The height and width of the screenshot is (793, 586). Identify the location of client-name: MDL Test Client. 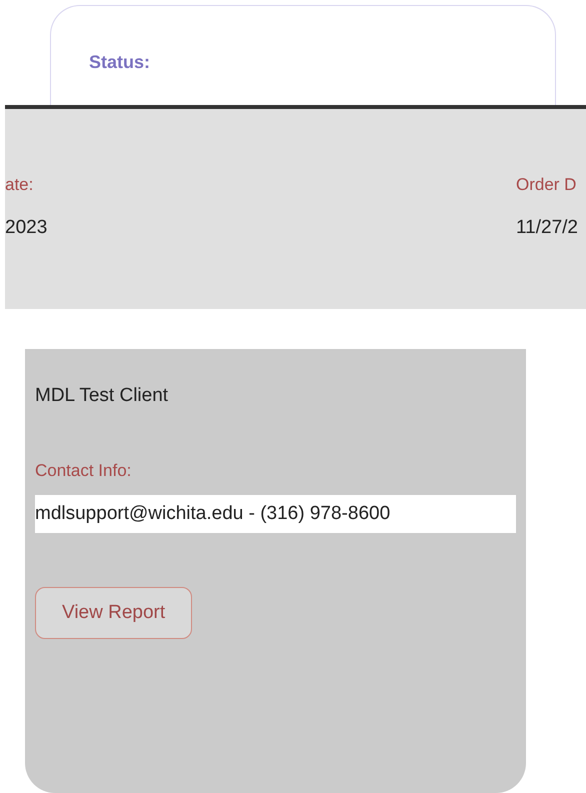
(102, 396).